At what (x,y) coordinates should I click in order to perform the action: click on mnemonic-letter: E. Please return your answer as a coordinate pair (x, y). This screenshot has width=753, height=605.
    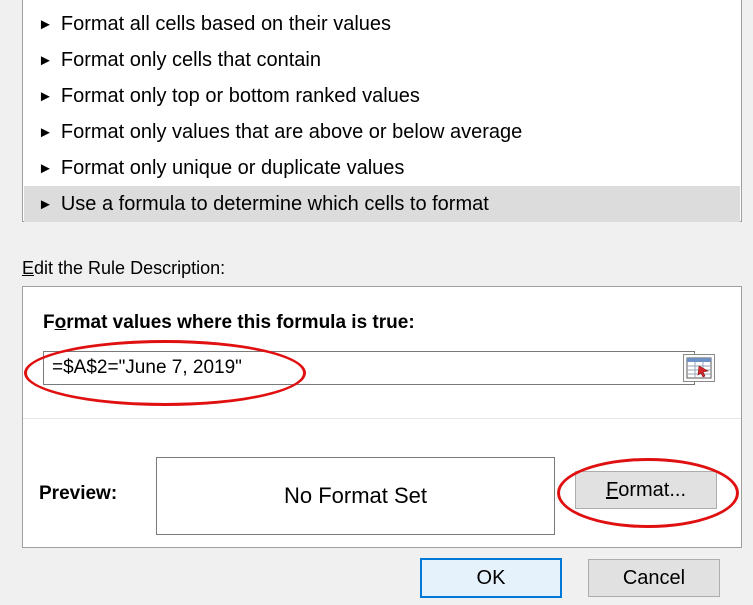
    Looking at the image, I should click on (28, 268).